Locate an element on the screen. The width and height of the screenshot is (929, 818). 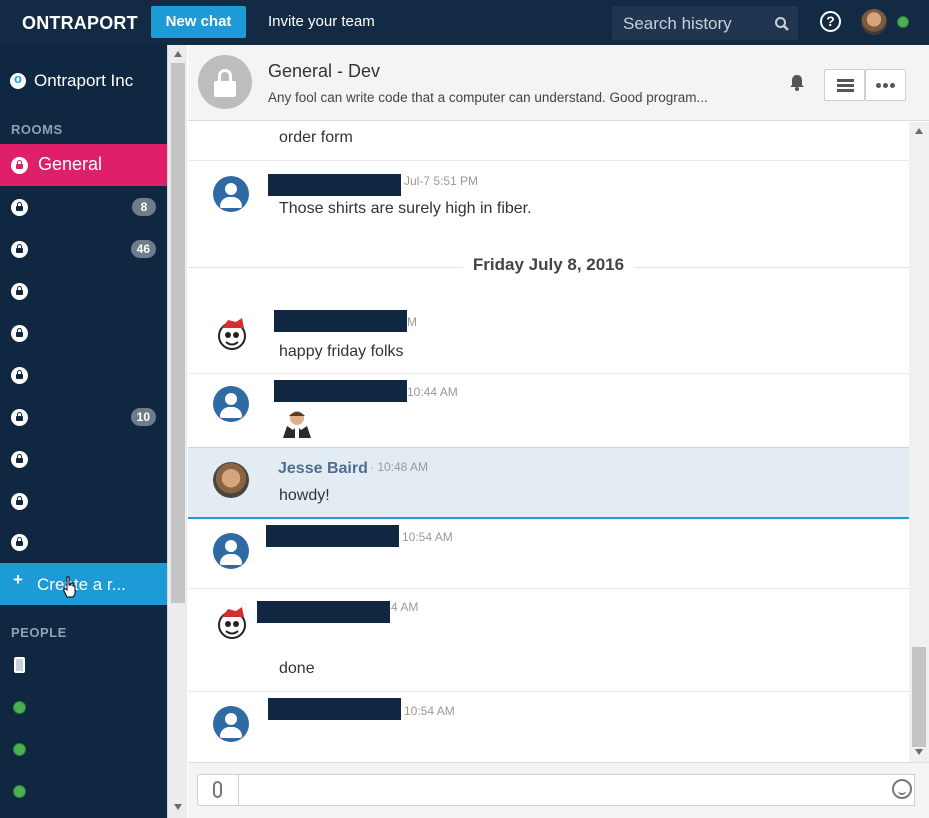
hand-cursor-icon is located at coordinates (69, 587).